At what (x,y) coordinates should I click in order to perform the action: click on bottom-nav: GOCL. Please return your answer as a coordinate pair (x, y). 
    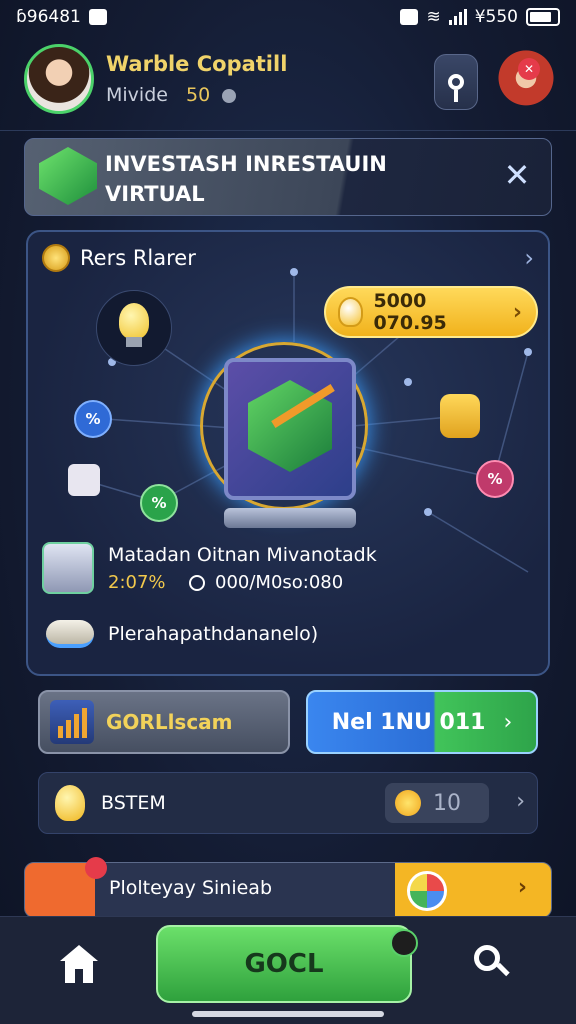
    Looking at the image, I should click on (288, 970).